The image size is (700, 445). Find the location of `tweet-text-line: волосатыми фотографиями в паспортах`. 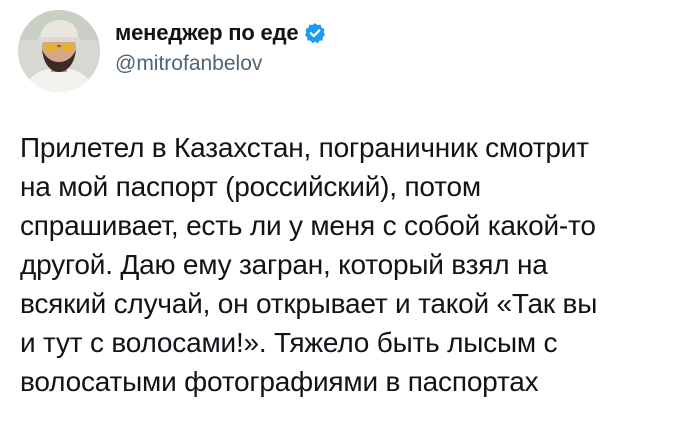

tweet-text-line: волосатыми фотографиями в паспортах is located at coordinates (279, 381).